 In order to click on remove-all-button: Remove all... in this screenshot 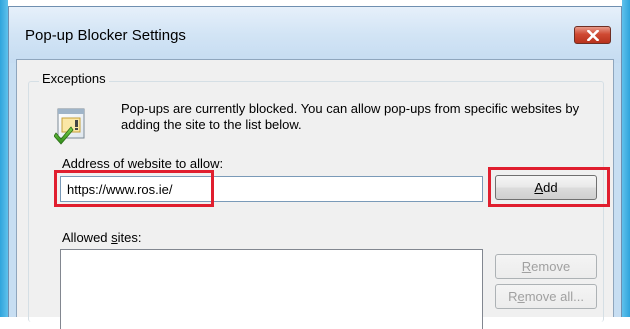, I will do `click(546, 296)`.